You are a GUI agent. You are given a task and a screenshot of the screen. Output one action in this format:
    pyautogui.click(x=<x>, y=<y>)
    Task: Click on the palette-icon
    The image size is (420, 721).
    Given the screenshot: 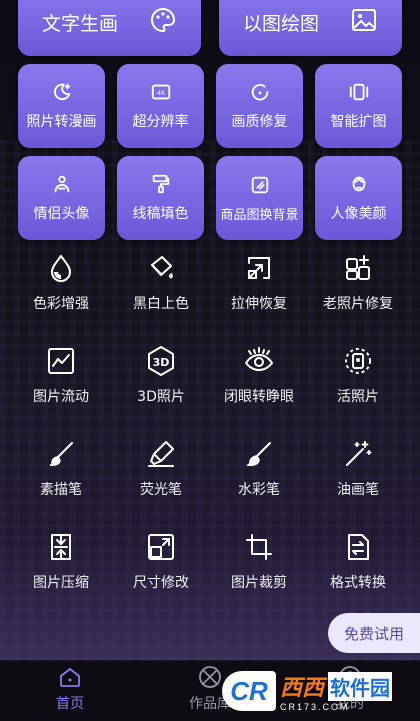 What is the action you would take?
    pyautogui.click(x=163, y=22)
    